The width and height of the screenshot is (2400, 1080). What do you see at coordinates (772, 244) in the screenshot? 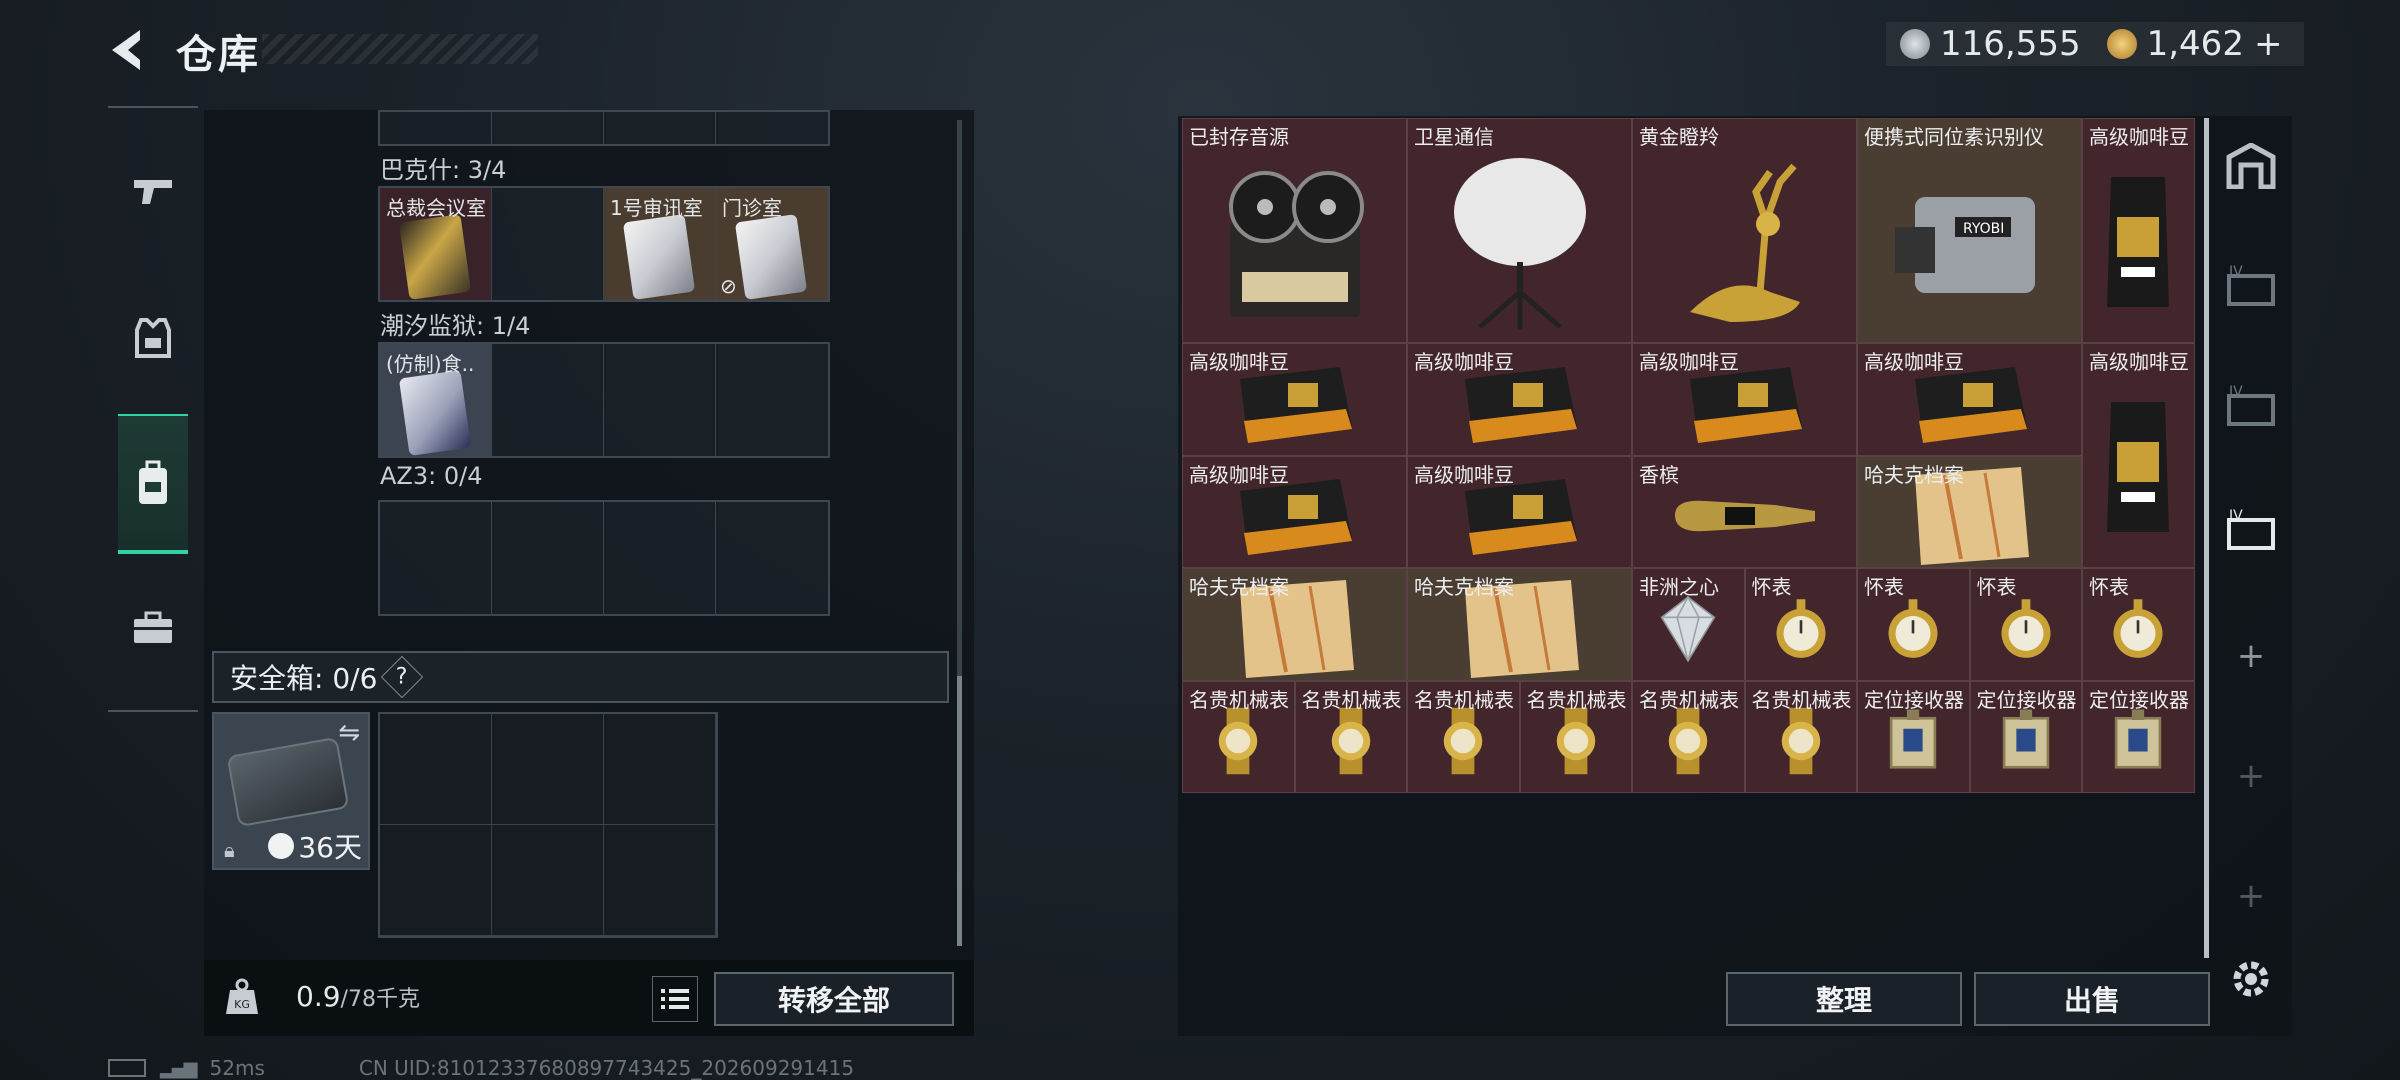
I see `keycard-slot: 门诊室 ⊘` at bounding box center [772, 244].